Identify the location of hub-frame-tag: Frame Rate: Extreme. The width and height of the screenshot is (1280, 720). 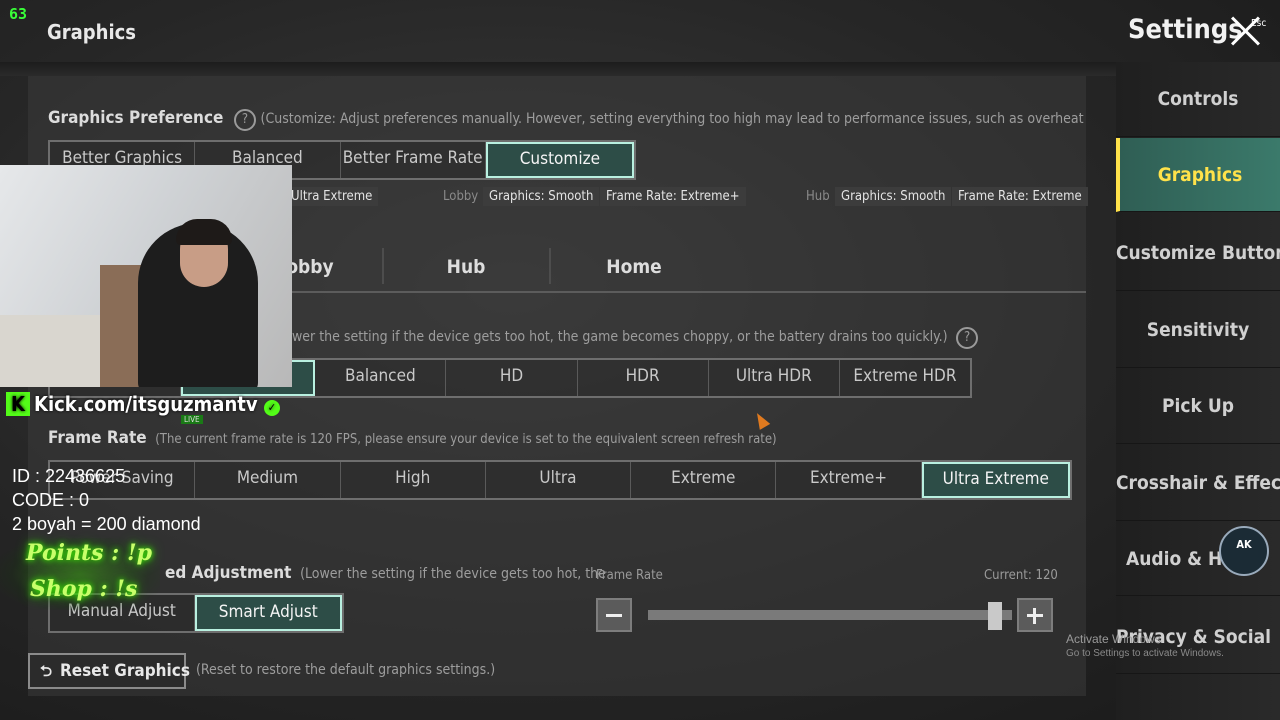
(1020, 196).